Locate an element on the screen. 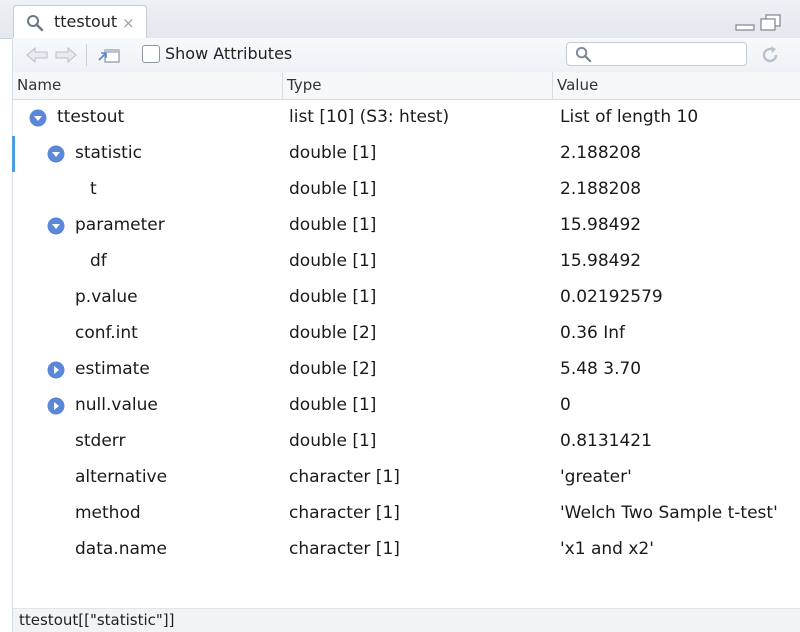 The image size is (800, 632). filter-search-box is located at coordinates (656, 54).